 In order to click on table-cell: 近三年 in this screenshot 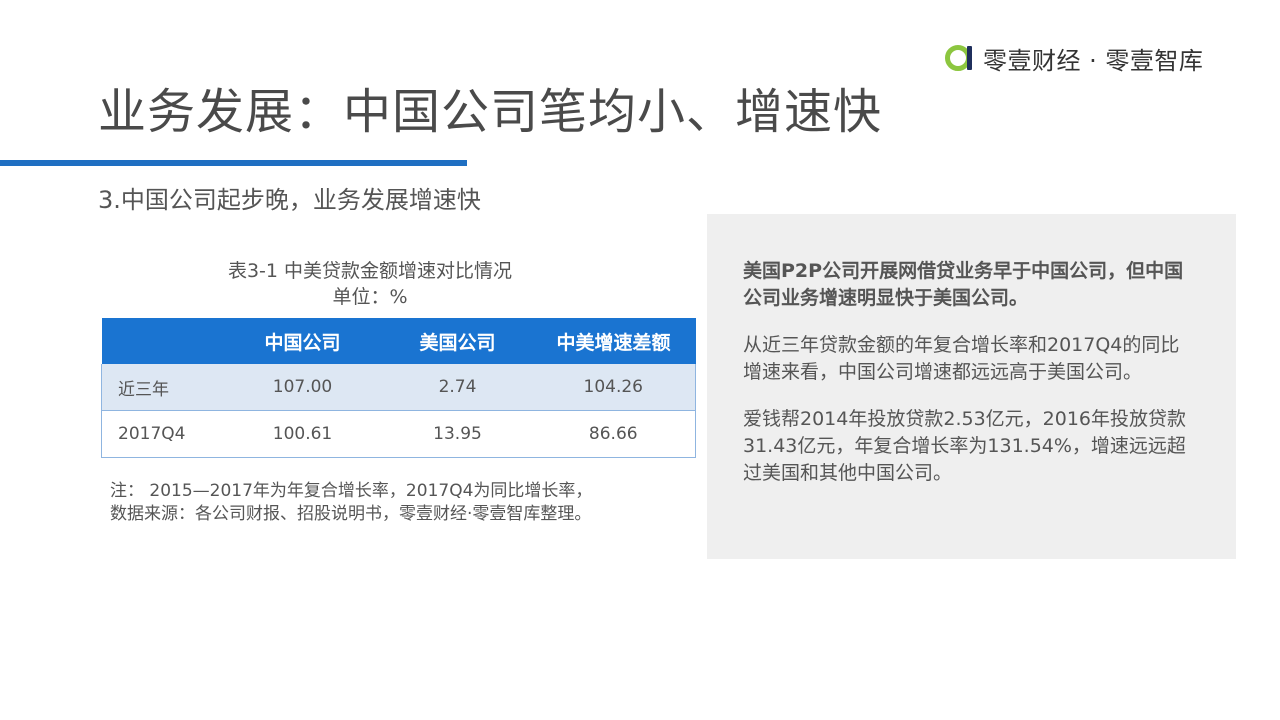, I will do `click(161, 387)`.